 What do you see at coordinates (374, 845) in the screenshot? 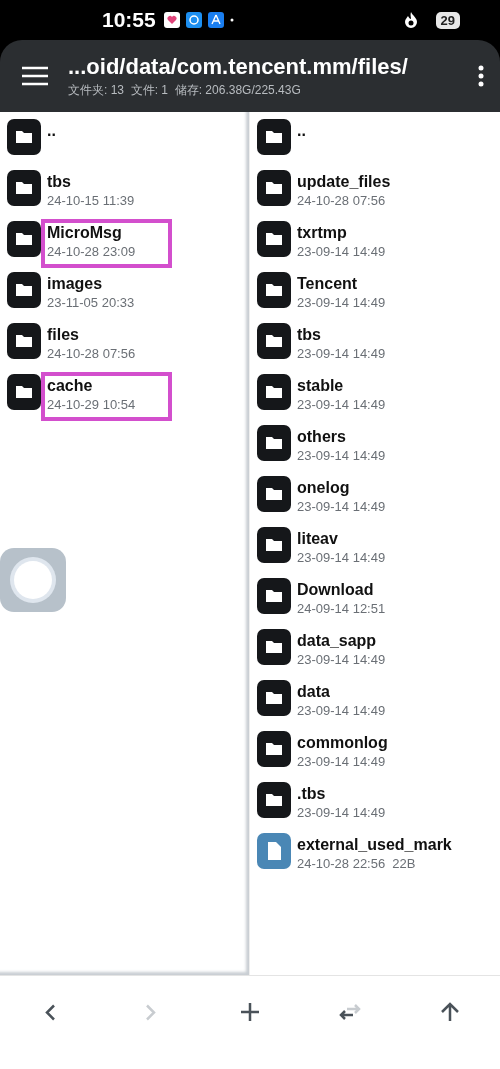
I see `file-name: external_used_mark` at bounding box center [374, 845].